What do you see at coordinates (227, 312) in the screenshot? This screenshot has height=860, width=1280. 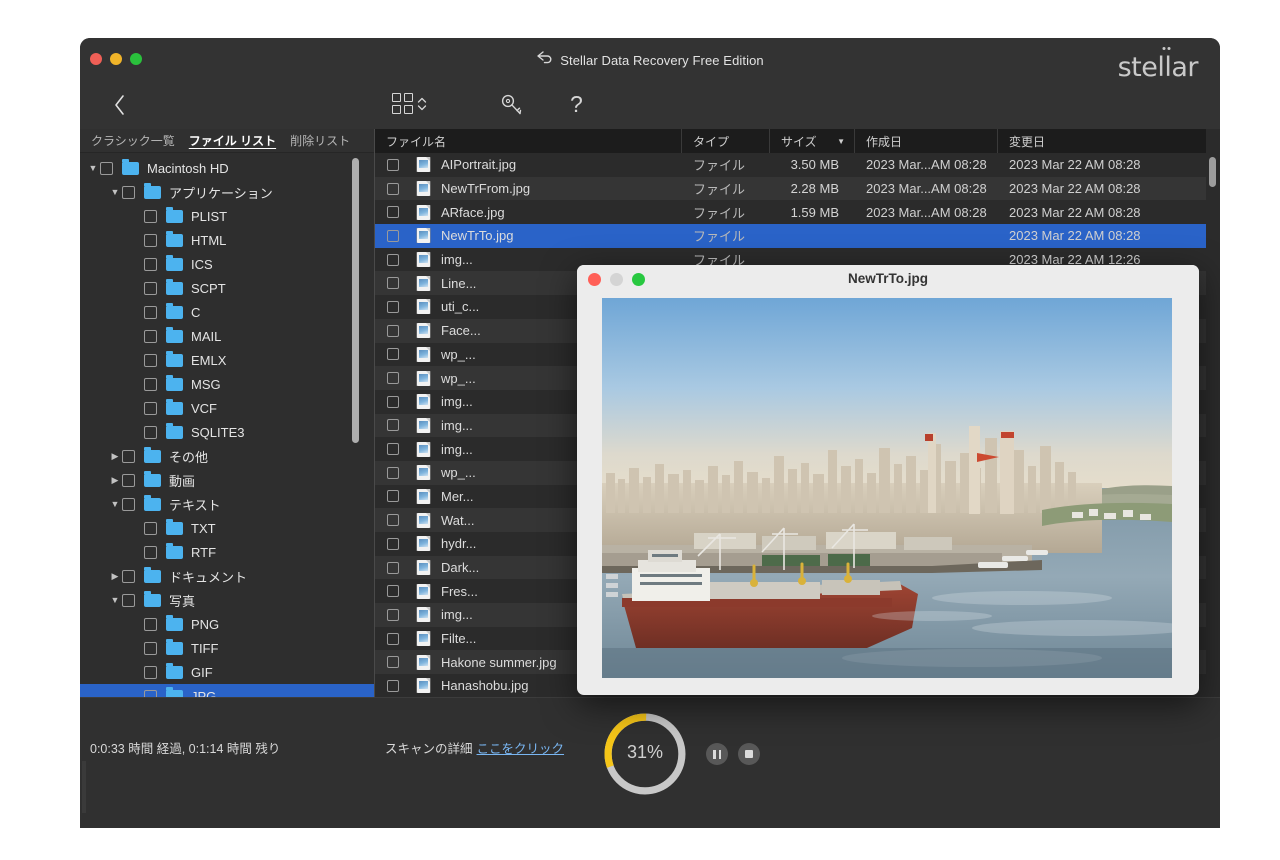 I see `tree-item: •C` at bounding box center [227, 312].